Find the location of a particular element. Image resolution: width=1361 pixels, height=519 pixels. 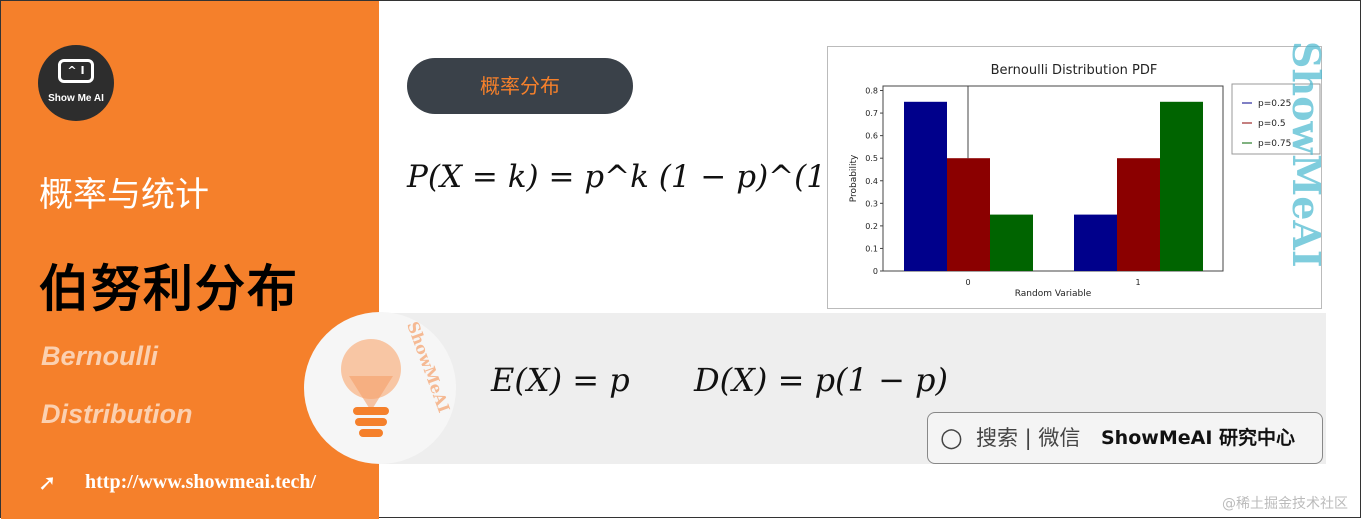

x-tick-label: 1 is located at coordinates (1137, 282).